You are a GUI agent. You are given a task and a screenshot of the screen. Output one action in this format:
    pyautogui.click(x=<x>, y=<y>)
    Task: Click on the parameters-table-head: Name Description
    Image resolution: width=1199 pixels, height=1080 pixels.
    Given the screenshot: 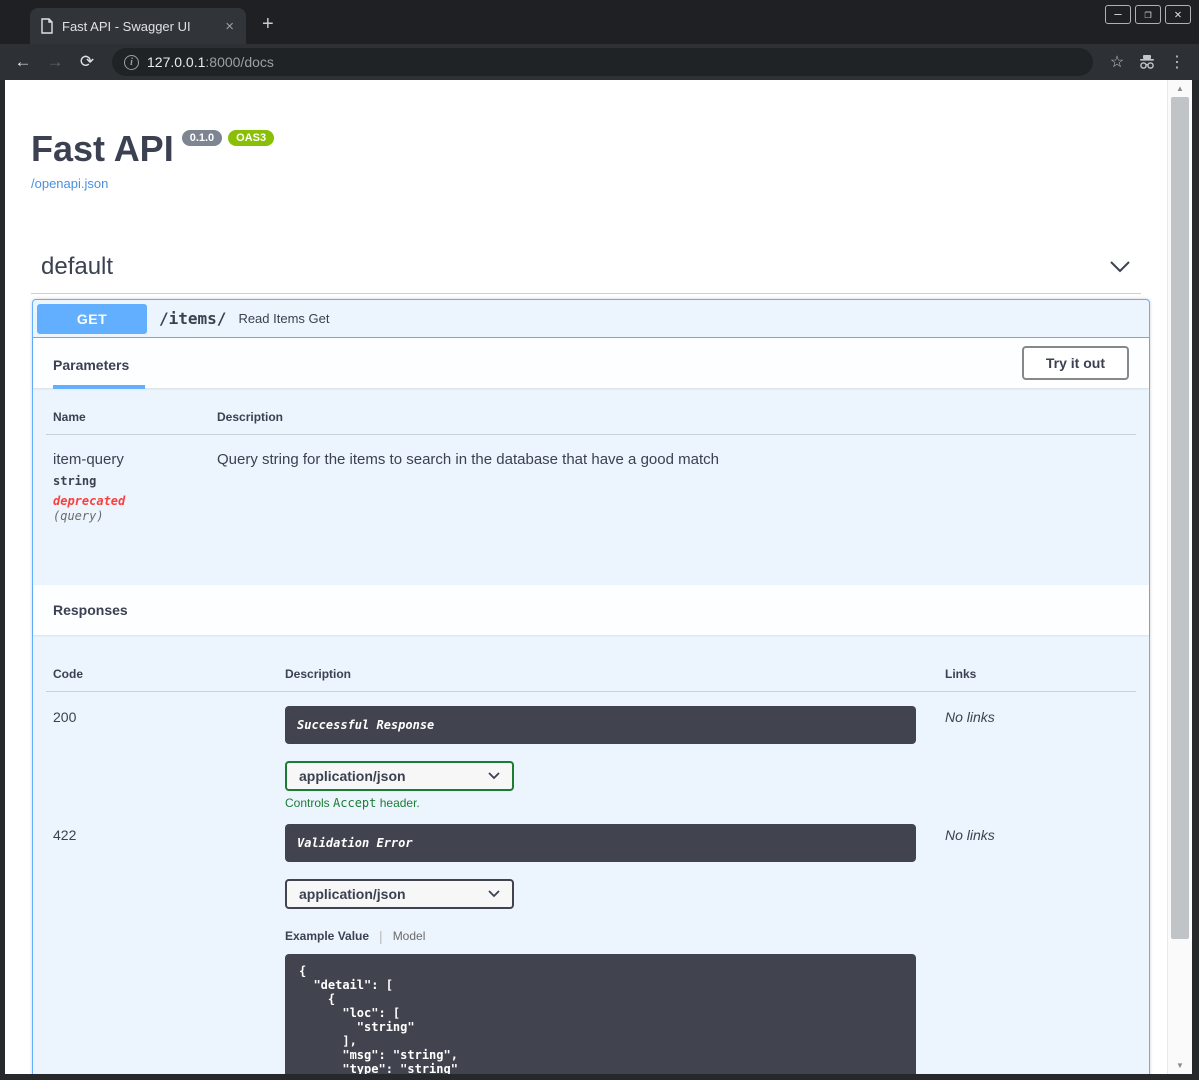 What is the action you would take?
    pyautogui.click(x=591, y=422)
    